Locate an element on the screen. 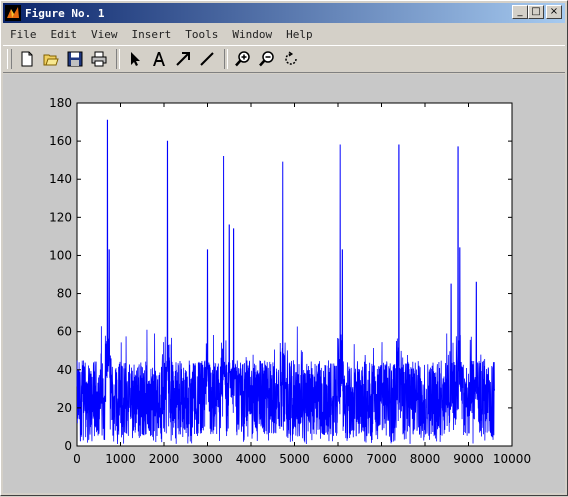 The image size is (568, 497). maximize-button: □ is located at coordinates (536, 12).